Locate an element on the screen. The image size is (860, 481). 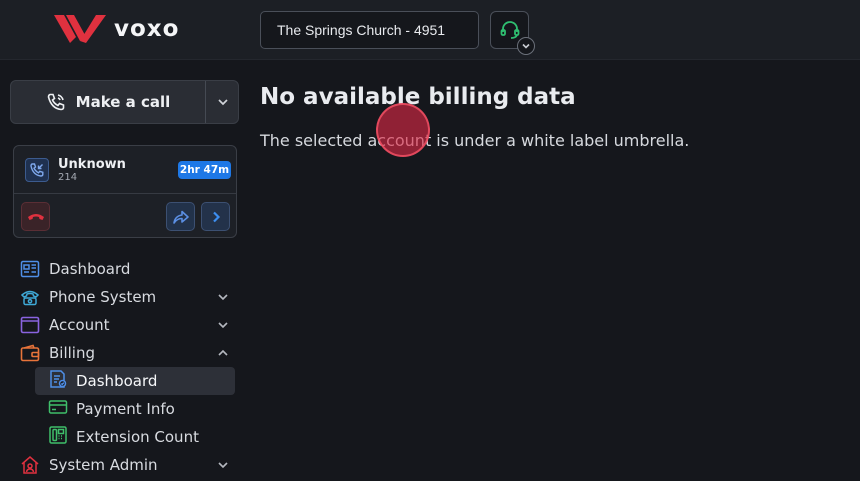
chevron-right-icon is located at coordinates (216, 216).